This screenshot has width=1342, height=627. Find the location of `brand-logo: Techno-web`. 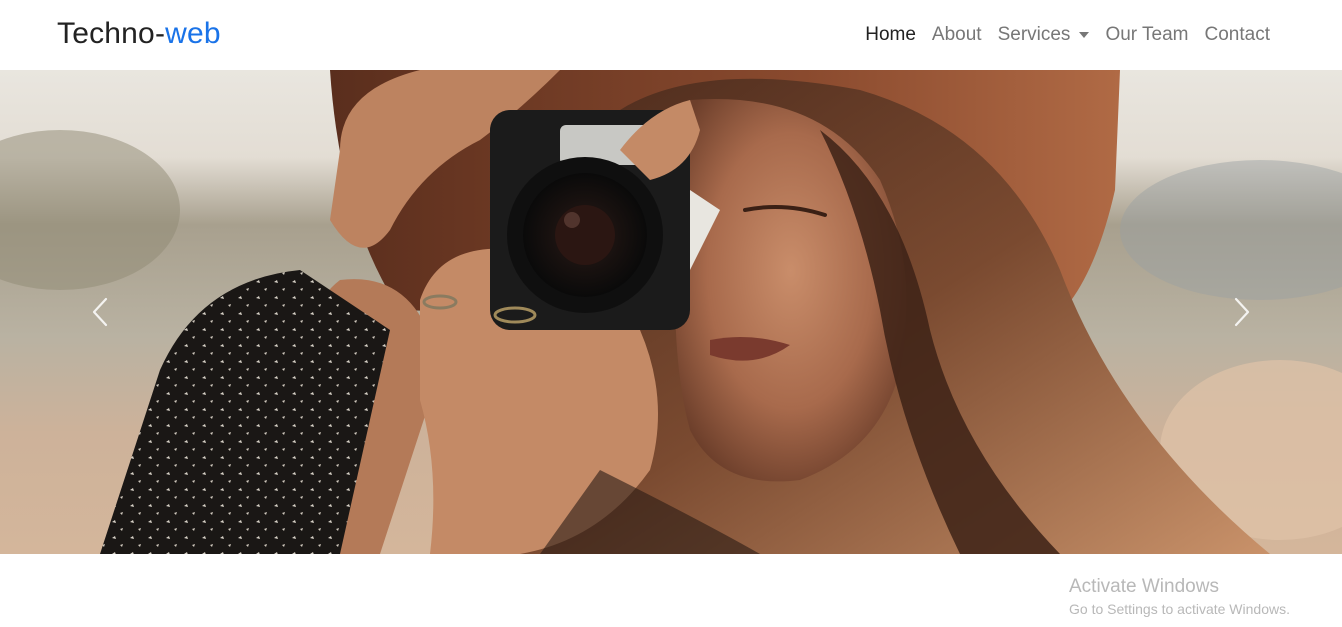

brand-logo: Techno-web is located at coordinates (139, 34).